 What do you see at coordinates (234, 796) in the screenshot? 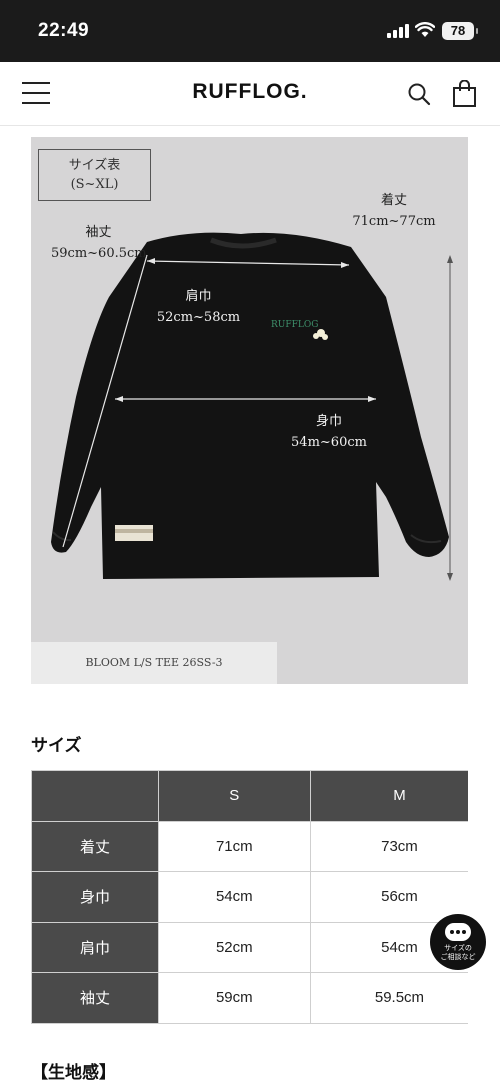
I see `column-header: S` at bounding box center [234, 796].